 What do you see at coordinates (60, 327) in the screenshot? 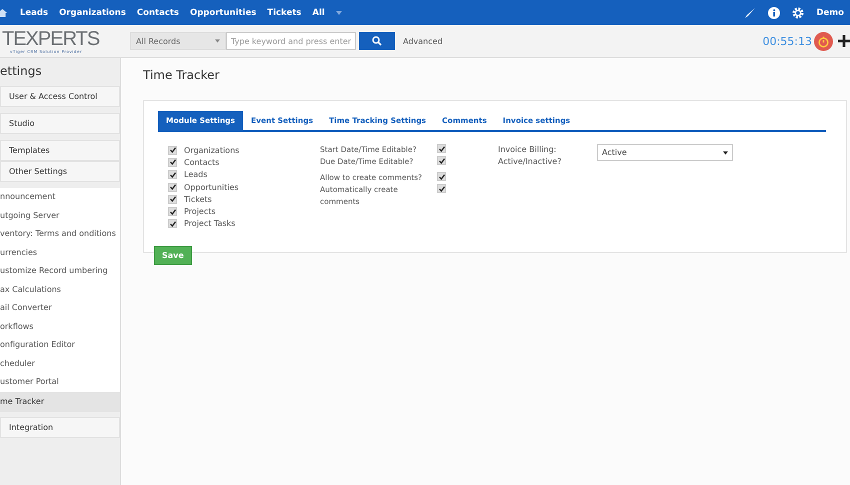
I see `sidebar-item: orkflows` at bounding box center [60, 327].